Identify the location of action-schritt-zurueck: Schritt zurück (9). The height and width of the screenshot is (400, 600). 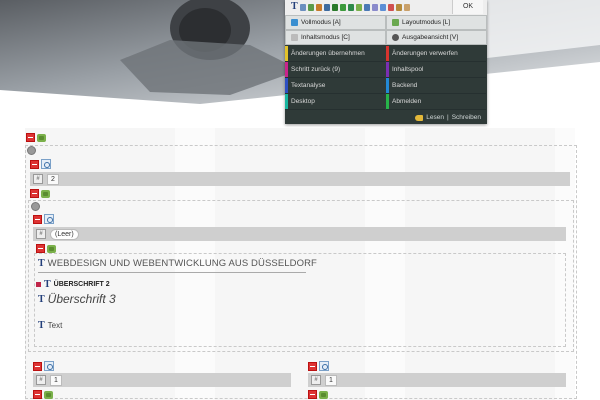
(335, 70).